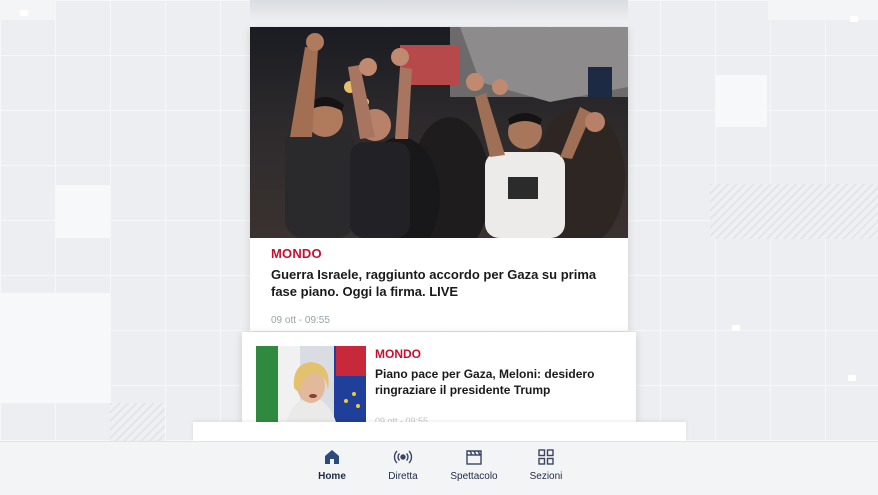  I want to click on nav-item-spettacolo: Spettacolo, so click(474, 464).